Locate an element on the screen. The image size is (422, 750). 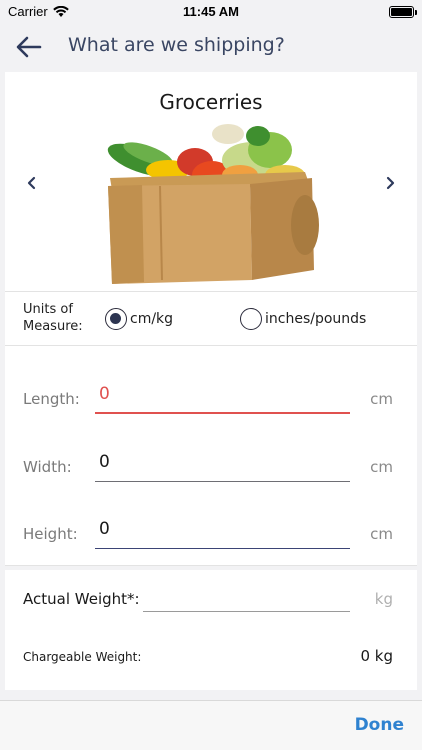
radio-unselected-icon is located at coordinates (251, 319).